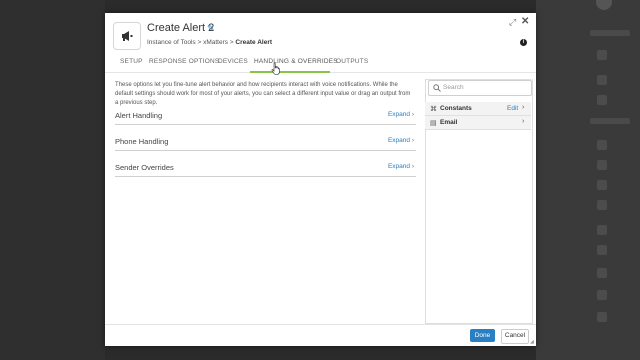 This screenshot has height=360, width=640. What do you see at coordinates (184, 61) in the screenshot?
I see `tab-response-options: RESPONSE OPTIONS` at bounding box center [184, 61].